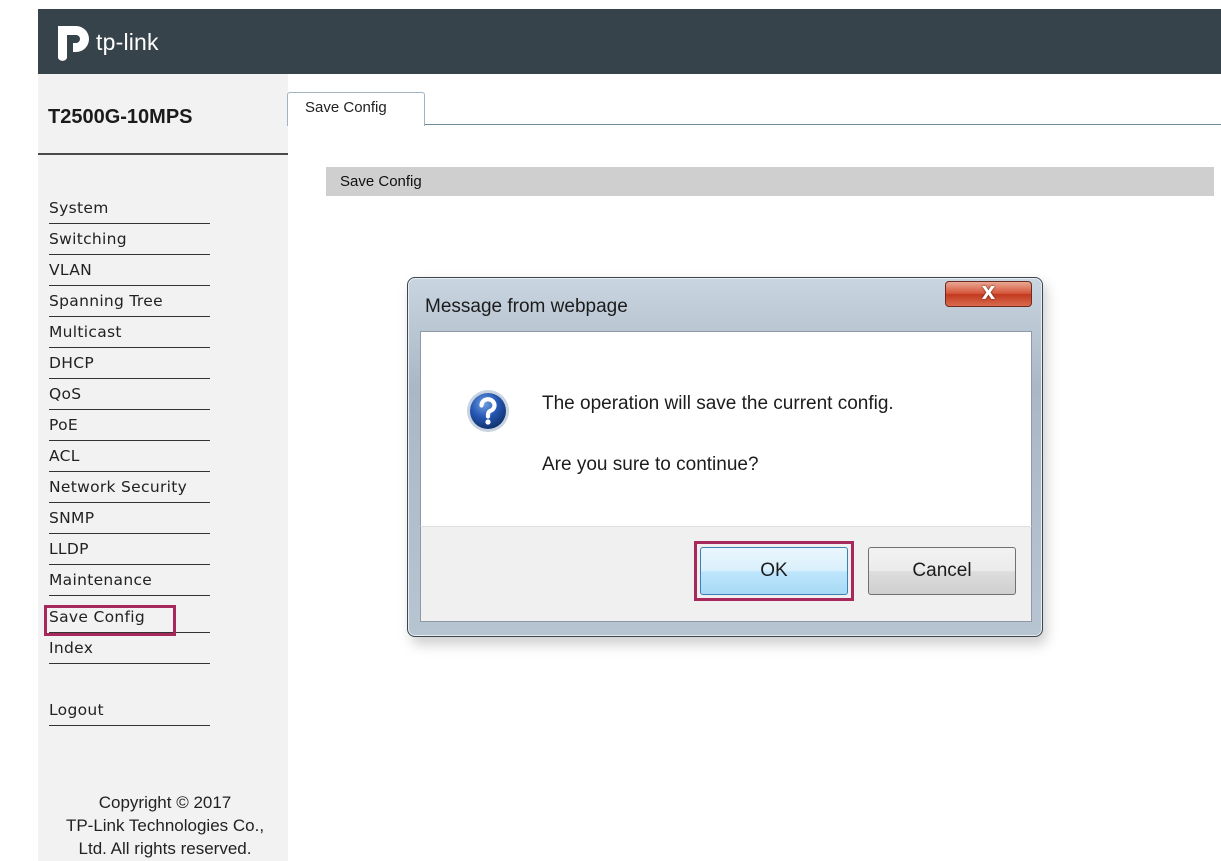 The width and height of the screenshot is (1221, 861). I want to click on sidebar-item-label: Multicast, so click(85, 332).